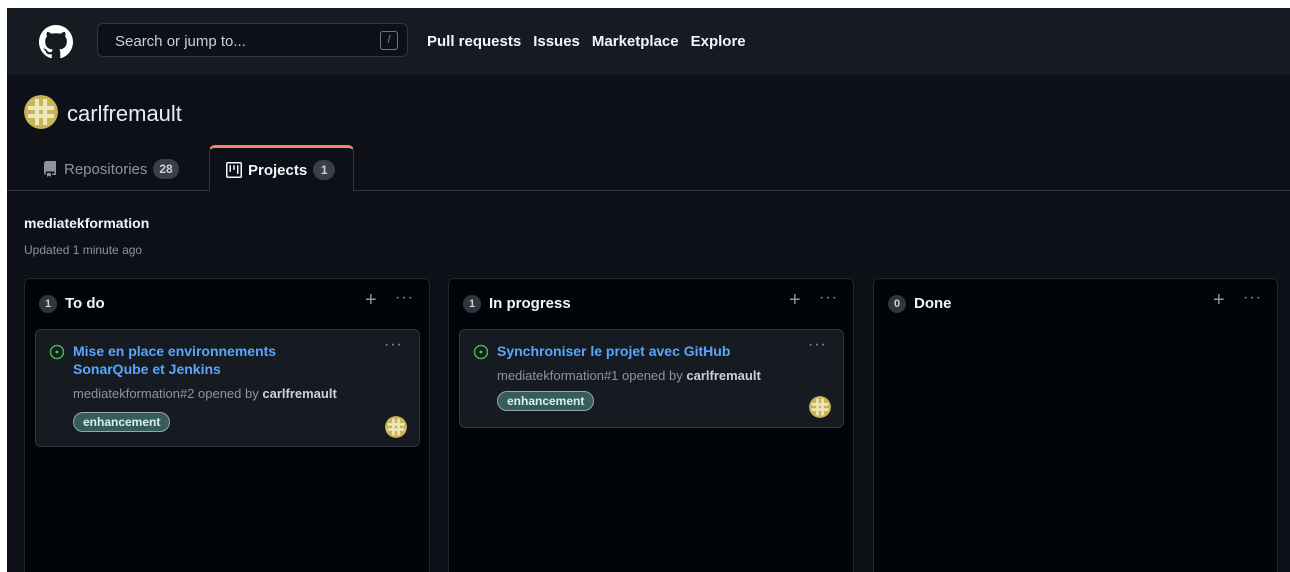  Describe the element at coordinates (651, 302) in the screenshot. I see `column-header: 1 In progress + ···` at that location.